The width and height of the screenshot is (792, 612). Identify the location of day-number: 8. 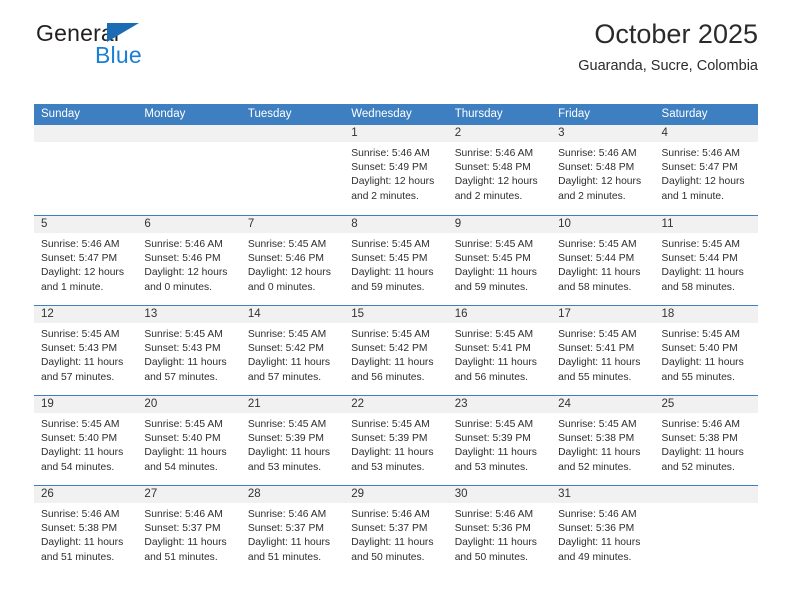
(396, 224).